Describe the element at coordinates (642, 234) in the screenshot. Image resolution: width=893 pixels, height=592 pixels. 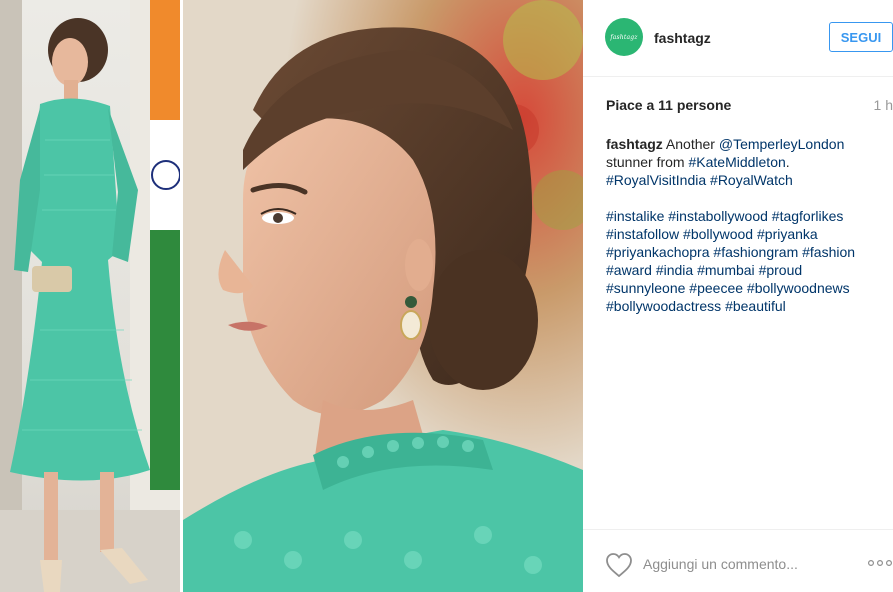
I see `hashtag-link: #instafollow` at that location.